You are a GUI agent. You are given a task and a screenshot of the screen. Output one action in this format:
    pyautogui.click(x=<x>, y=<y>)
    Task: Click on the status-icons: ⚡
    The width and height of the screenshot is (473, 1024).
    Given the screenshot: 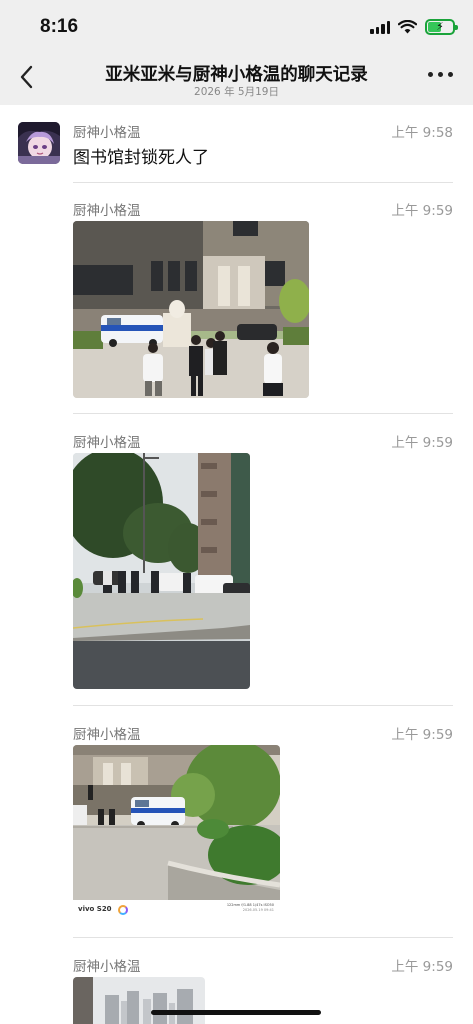 What is the action you would take?
    pyautogui.click(x=414, y=27)
    